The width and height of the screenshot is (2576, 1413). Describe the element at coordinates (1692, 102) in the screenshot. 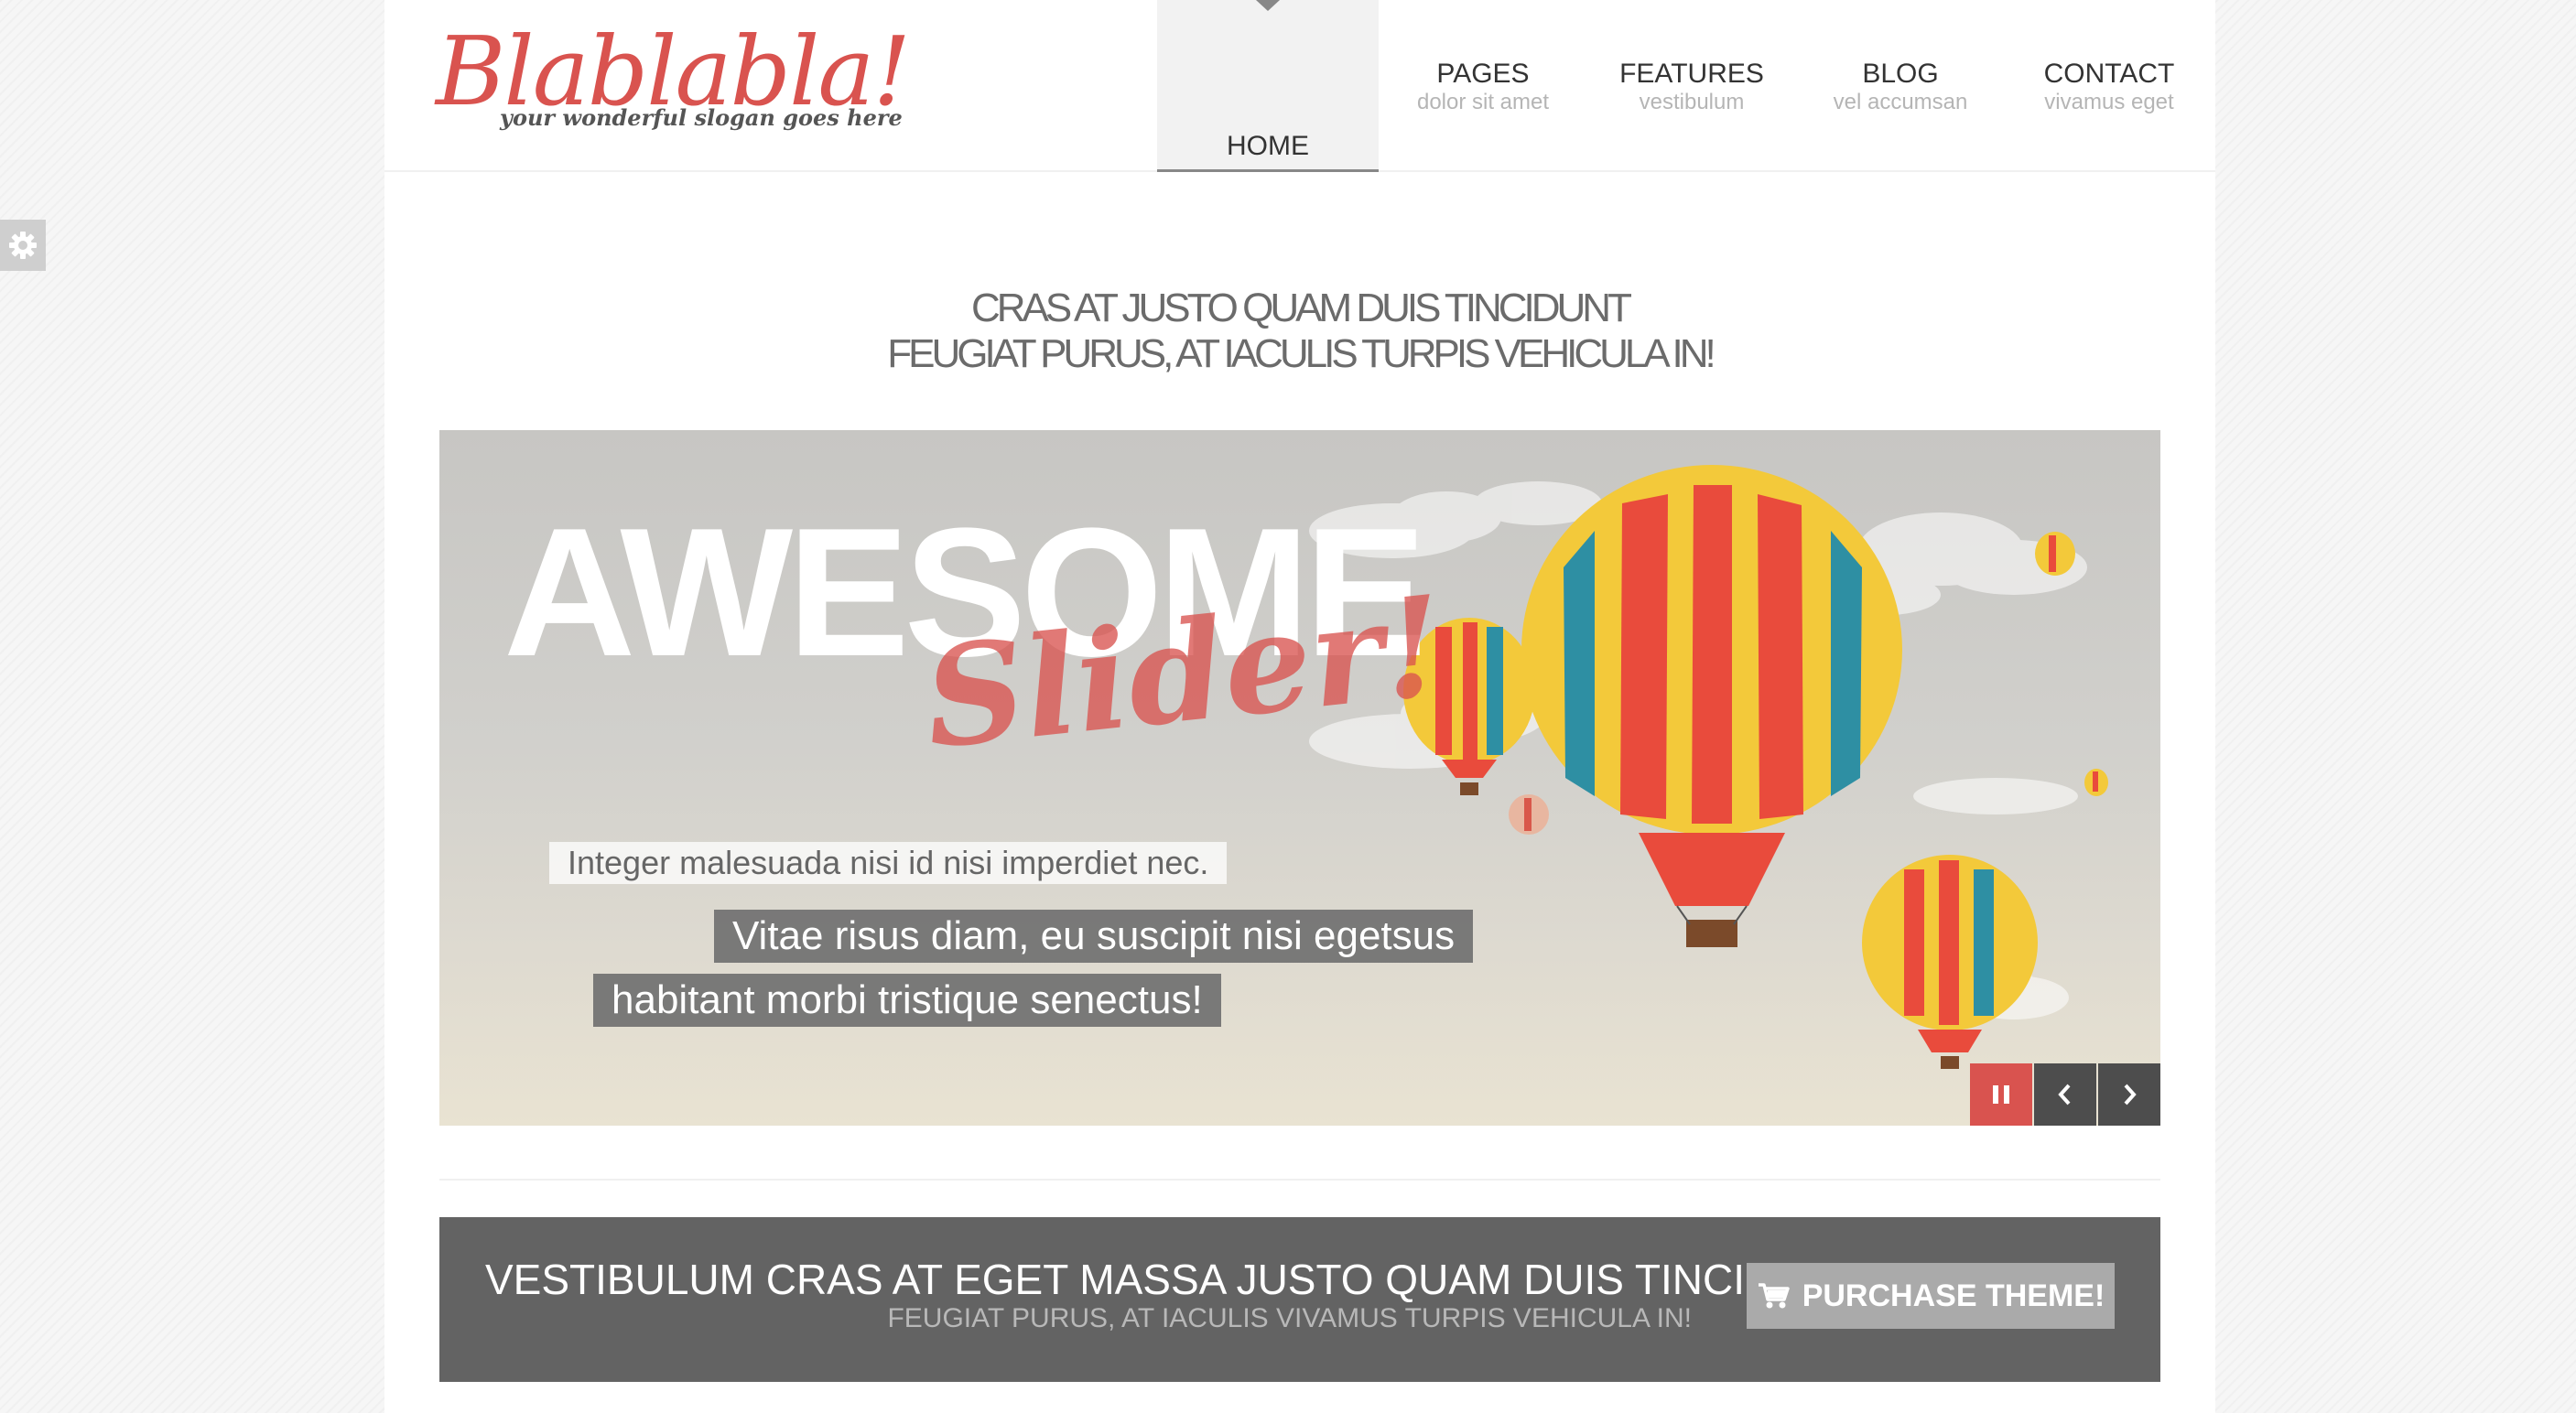

I see `nav-sublabel: vestibulum` at that location.